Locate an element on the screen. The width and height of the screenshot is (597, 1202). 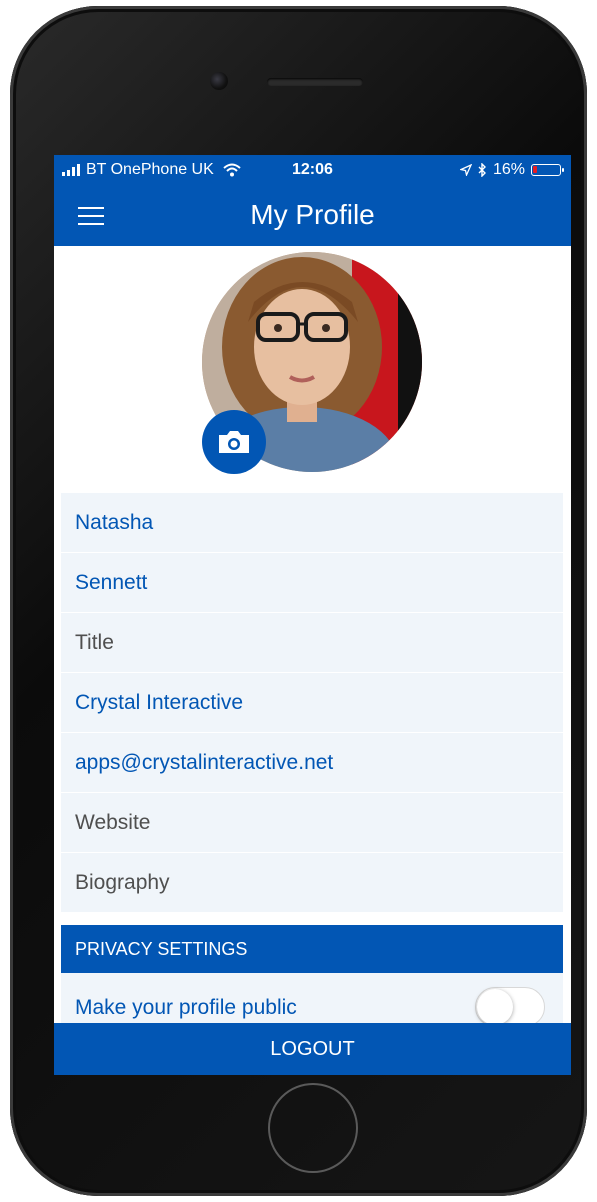
nav-bar: My Profile is located at coordinates (312, 215).